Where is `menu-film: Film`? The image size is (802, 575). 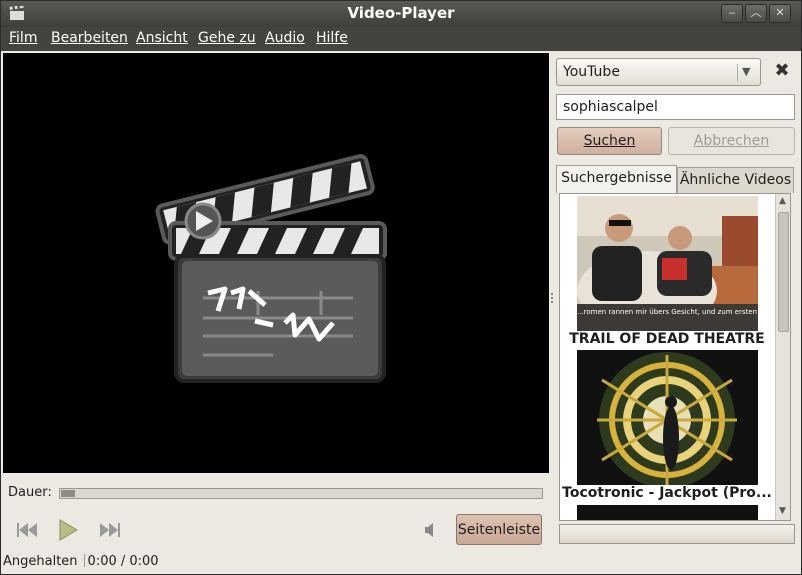 menu-film: Film is located at coordinates (23, 38).